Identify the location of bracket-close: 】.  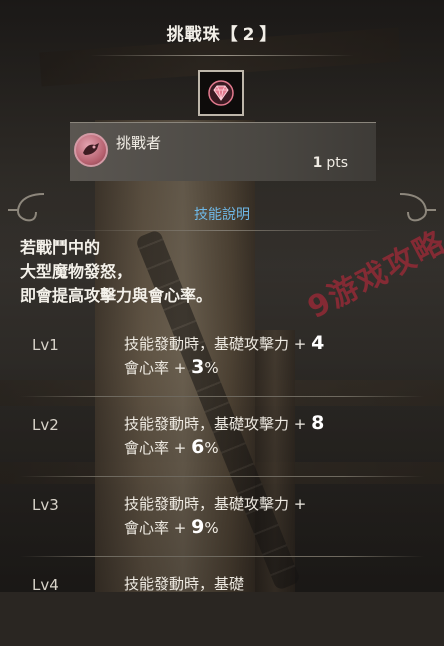
(268, 35).